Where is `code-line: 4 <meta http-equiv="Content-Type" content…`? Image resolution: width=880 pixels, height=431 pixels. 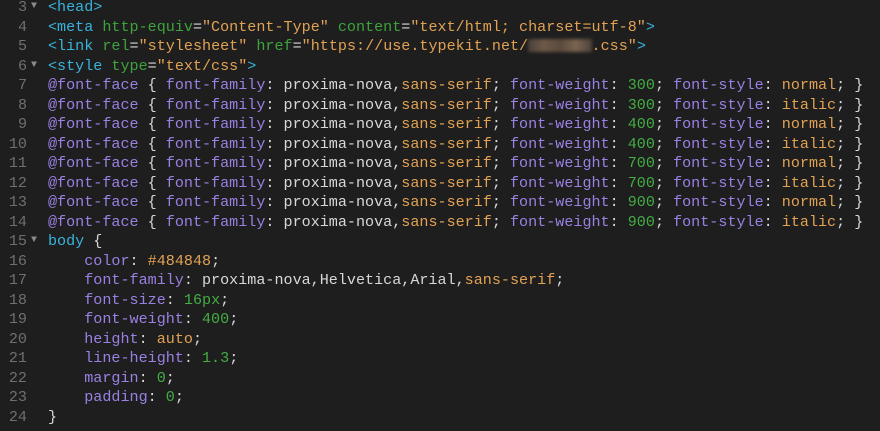
code-line: 4 <meta http-equiv="Content-Type" content… is located at coordinates (440, 28).